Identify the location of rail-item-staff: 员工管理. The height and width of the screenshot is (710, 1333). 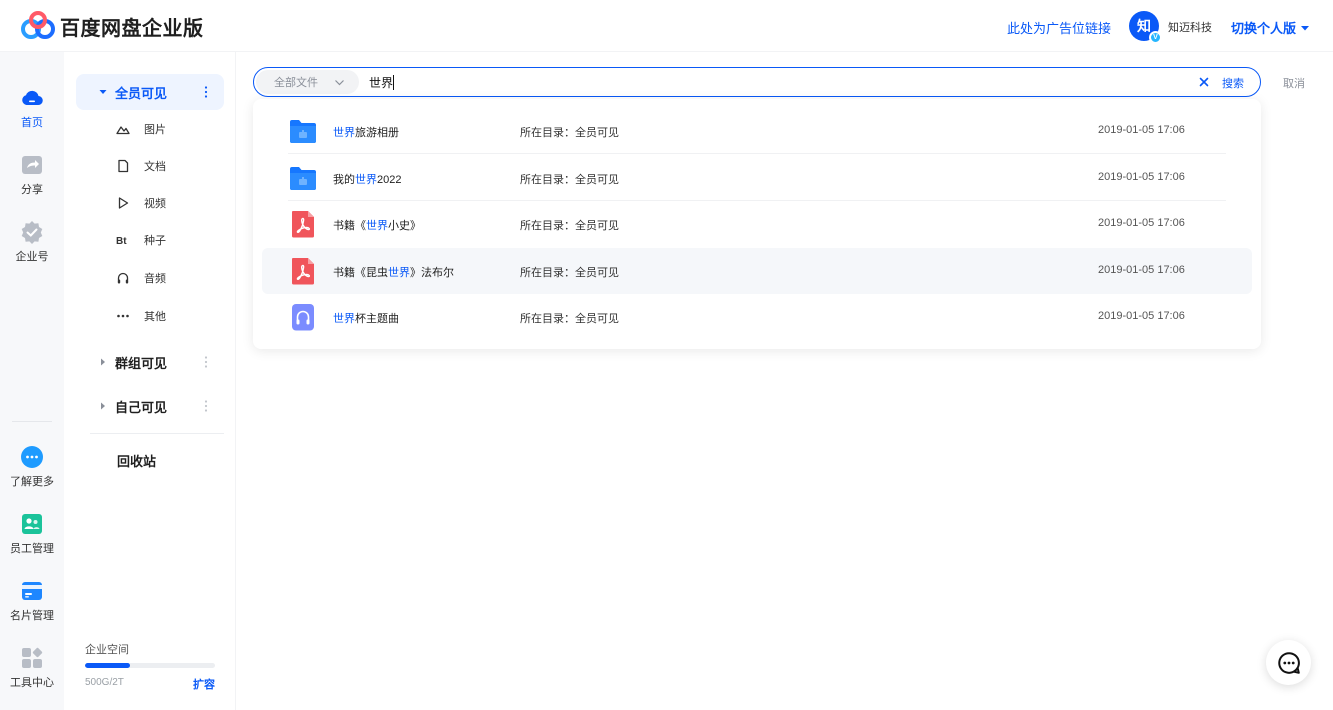
(32, 534).